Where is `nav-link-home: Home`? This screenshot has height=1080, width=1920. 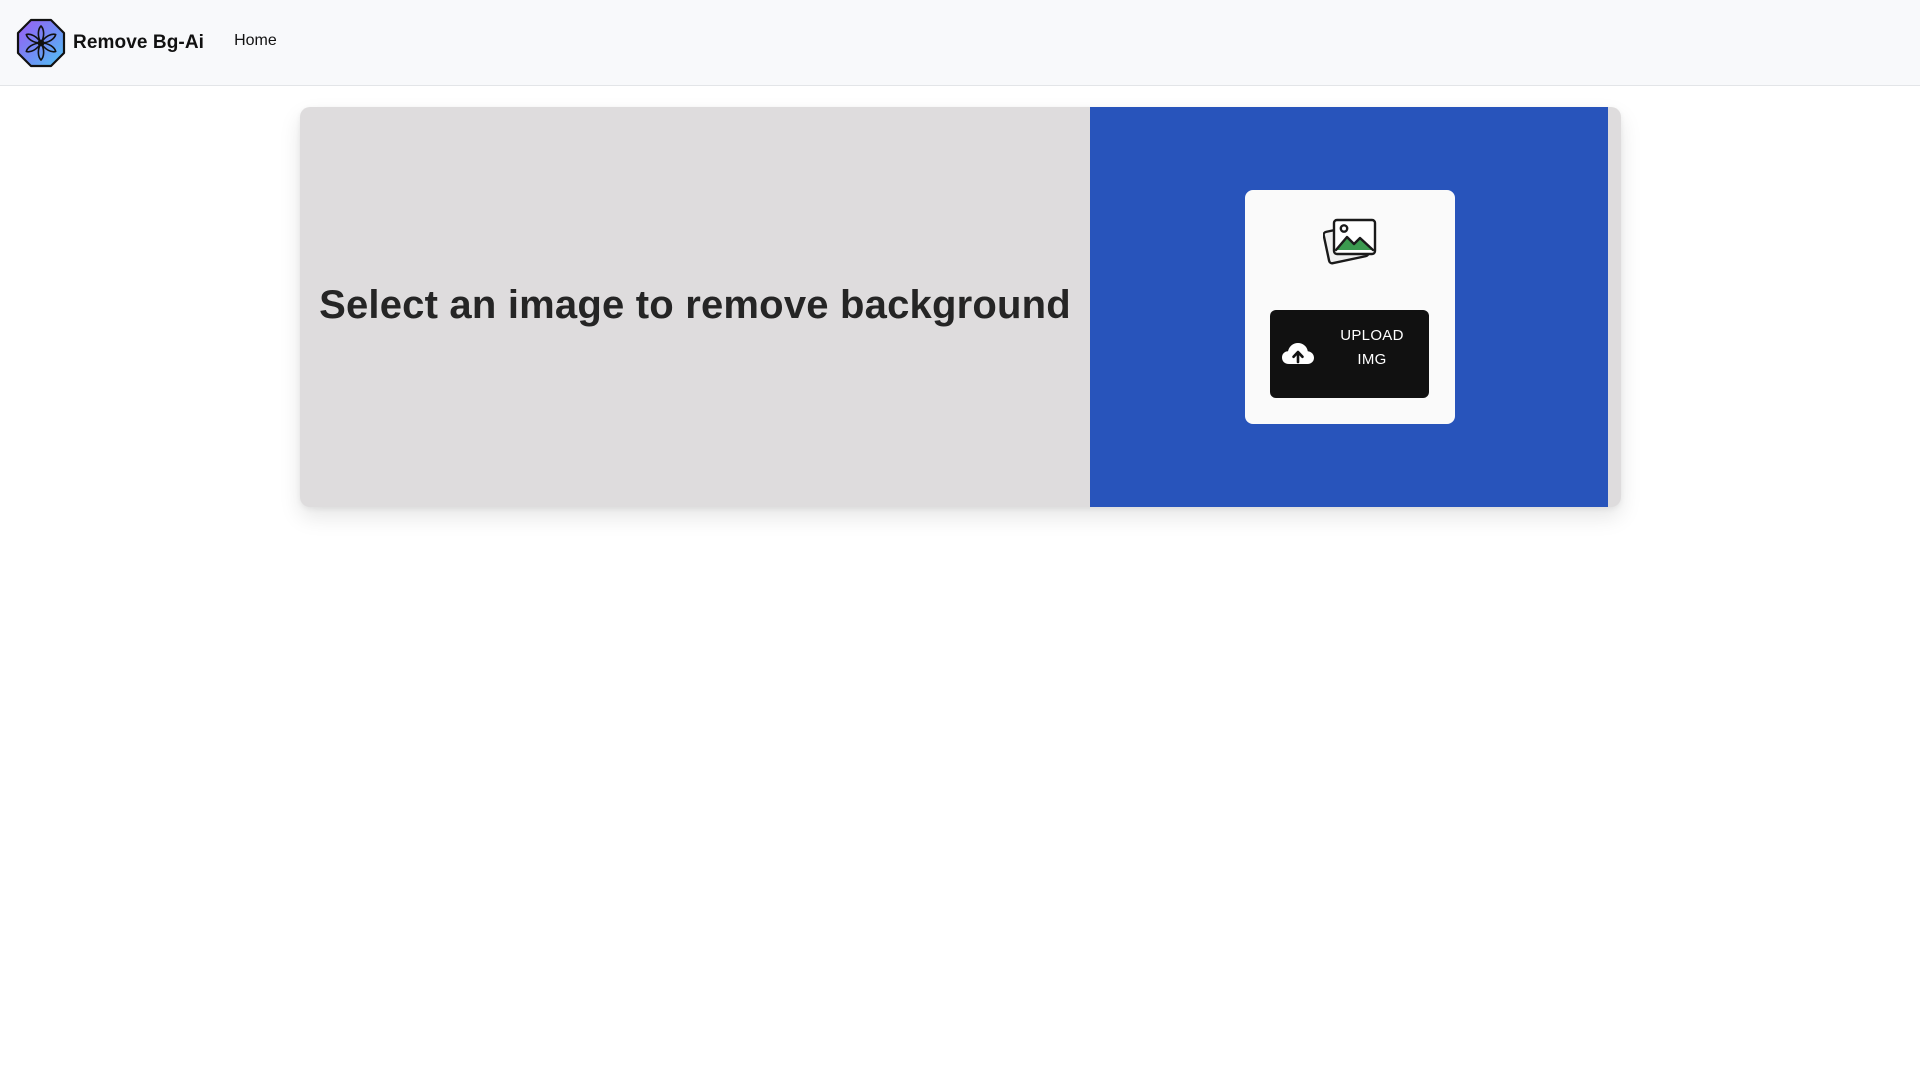
nav-link-home: Home is located at coordinates (255, 41).